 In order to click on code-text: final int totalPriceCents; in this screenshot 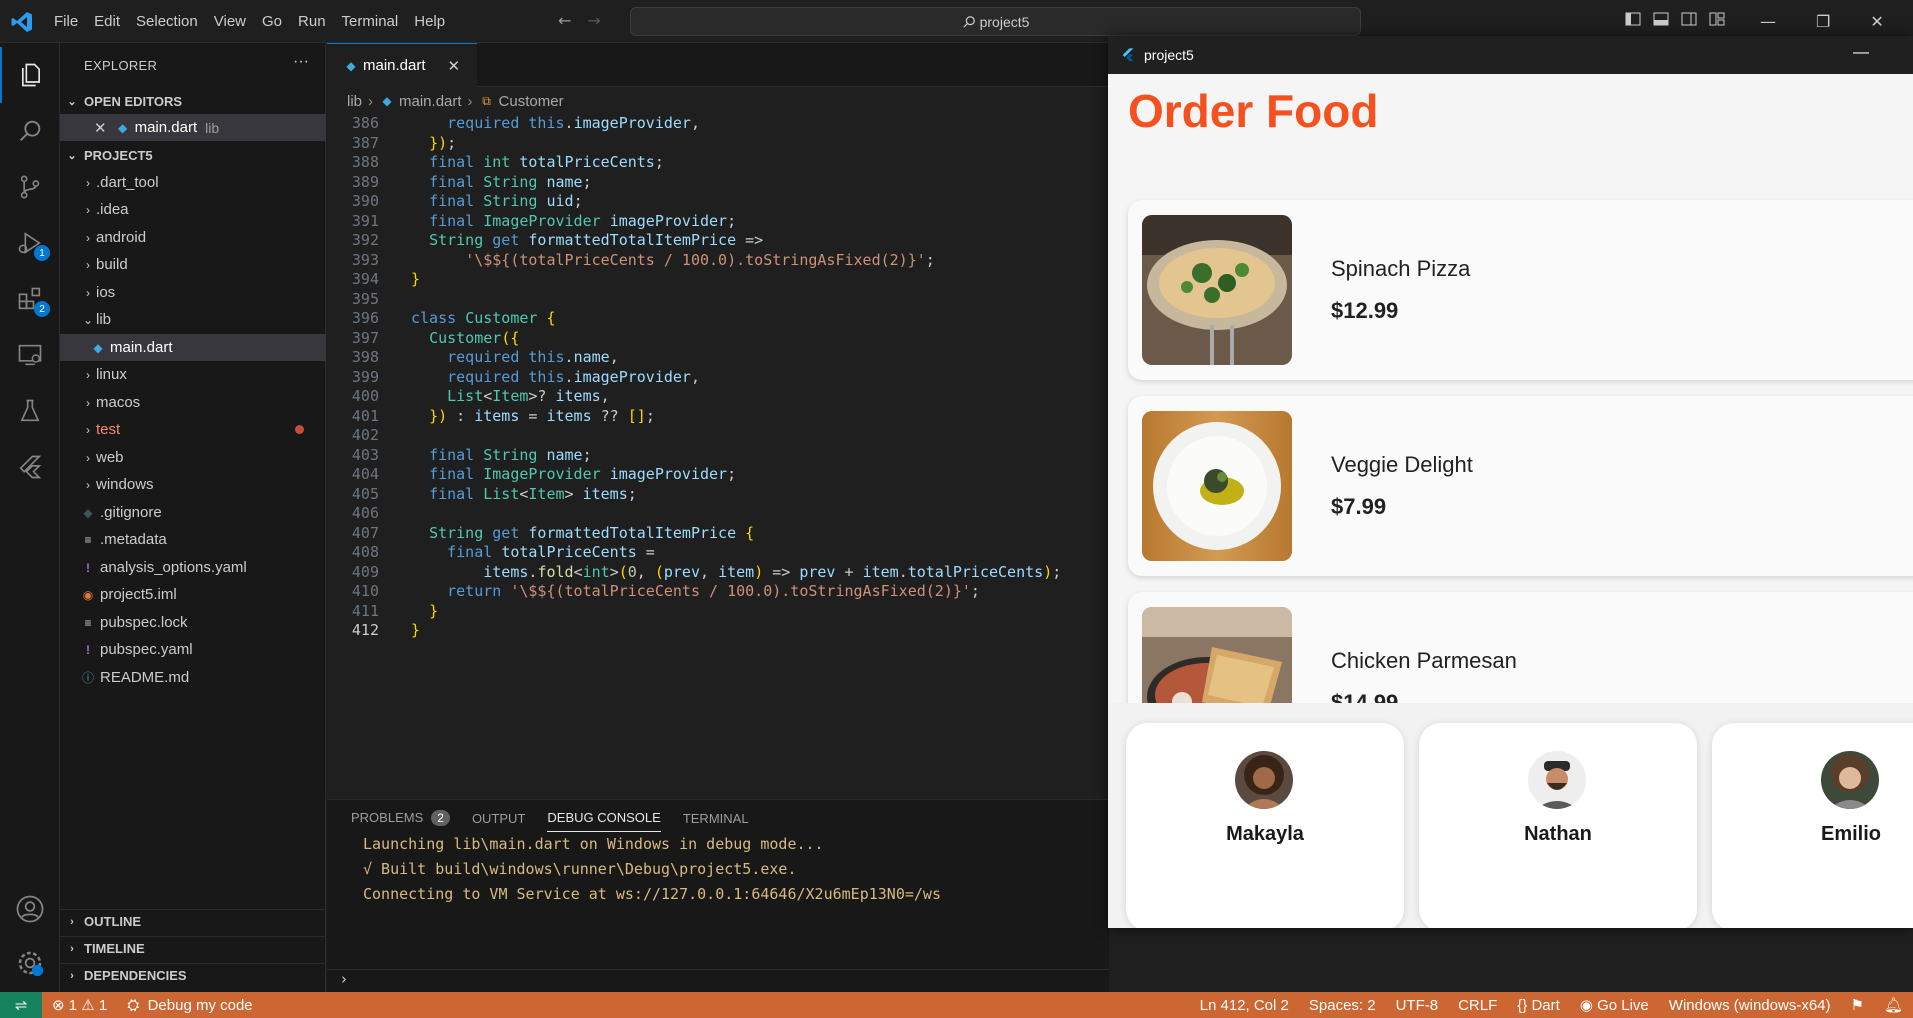, I will do `click(546, 162)`.